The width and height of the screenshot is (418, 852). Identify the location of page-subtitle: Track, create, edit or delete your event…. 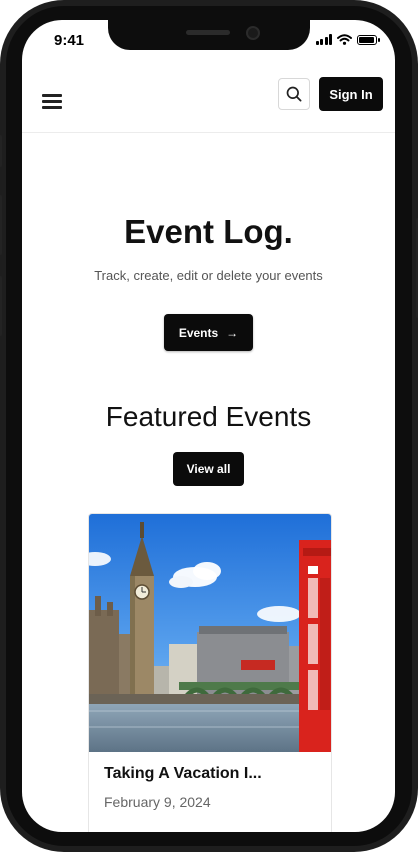
(208, 275).